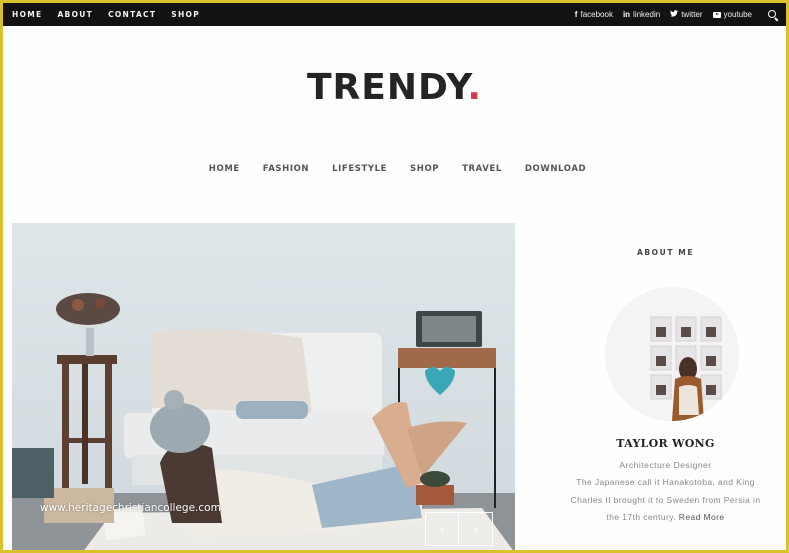 The width and height of the screenshot is (789, 553). I want to click on main-nav-fashion: FASHION, so click(286, 169).